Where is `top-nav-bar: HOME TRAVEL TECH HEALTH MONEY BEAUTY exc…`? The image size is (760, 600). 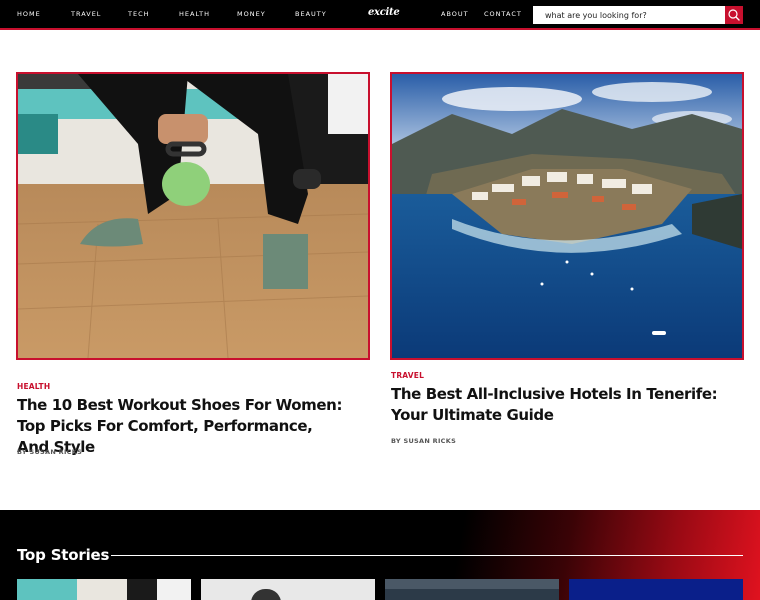 top-nav-bar: HOME TRAVEL TECH HEALTH MONEY BEAUTY exc… is located at coordinates (380, 15).